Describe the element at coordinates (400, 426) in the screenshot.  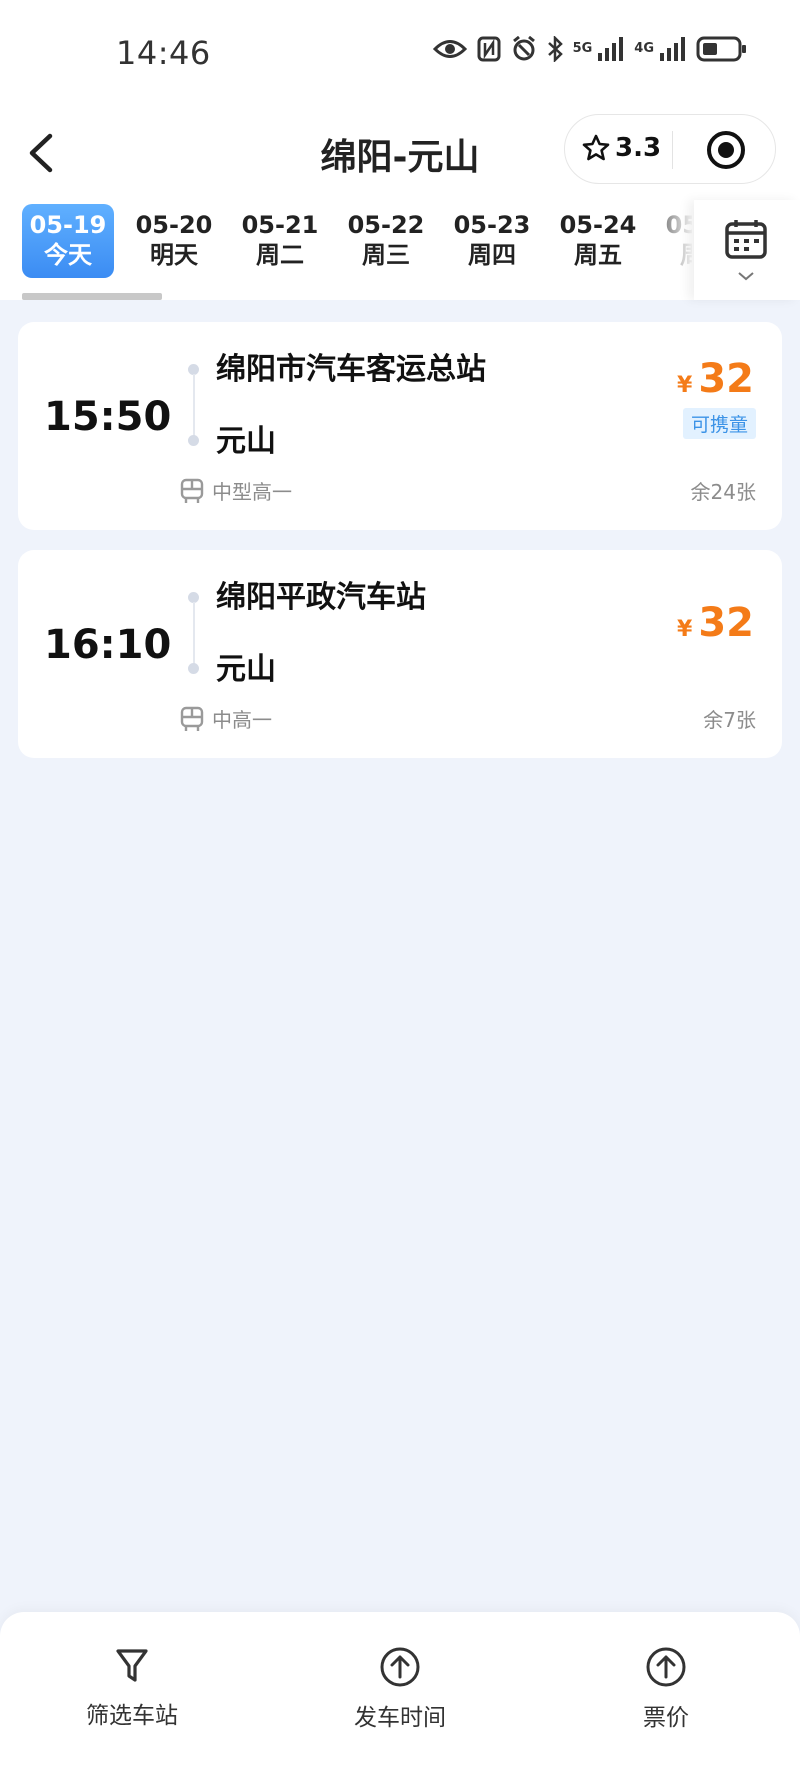
I see `trip-card: 15:50 绵阳市汽车客运总站 元山 中型高一 ¥32 可携童 余24张` at that location.